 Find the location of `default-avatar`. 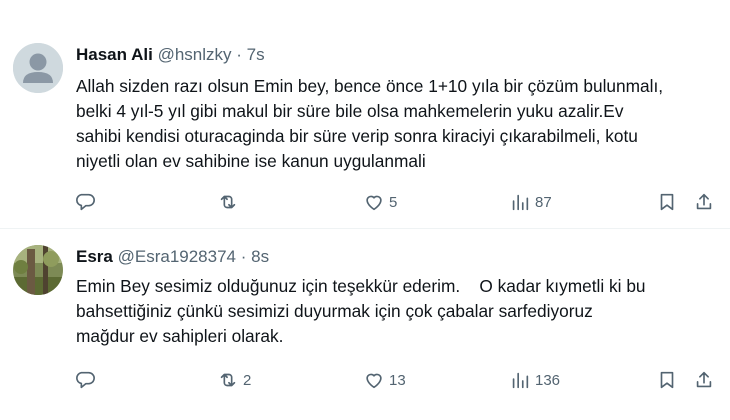

default-avatar is located at coordinates (38, 68).